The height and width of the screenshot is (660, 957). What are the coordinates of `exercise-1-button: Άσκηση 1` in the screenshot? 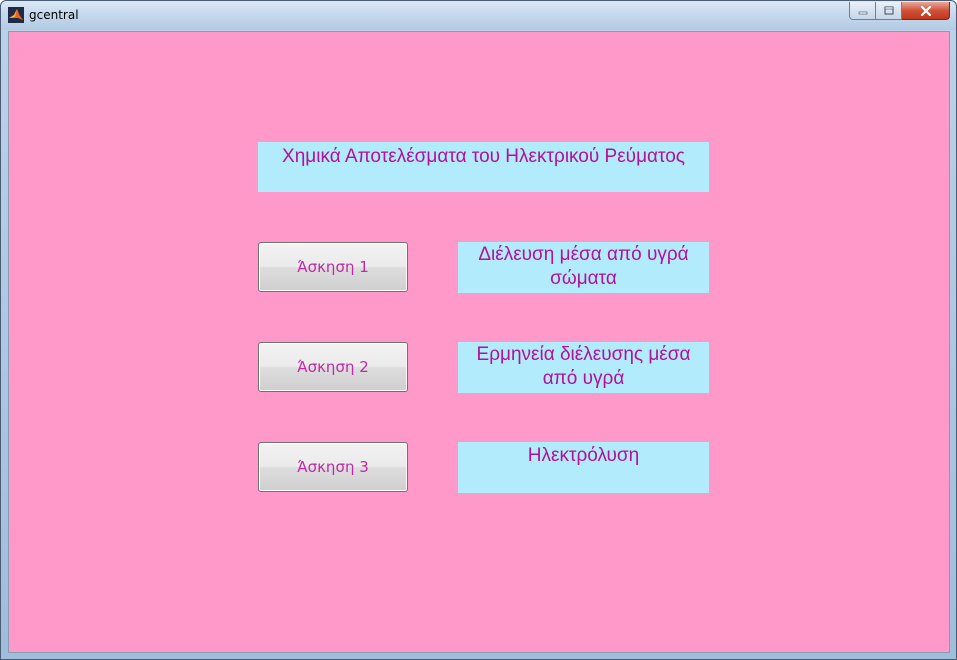 It's located at (333, 267).